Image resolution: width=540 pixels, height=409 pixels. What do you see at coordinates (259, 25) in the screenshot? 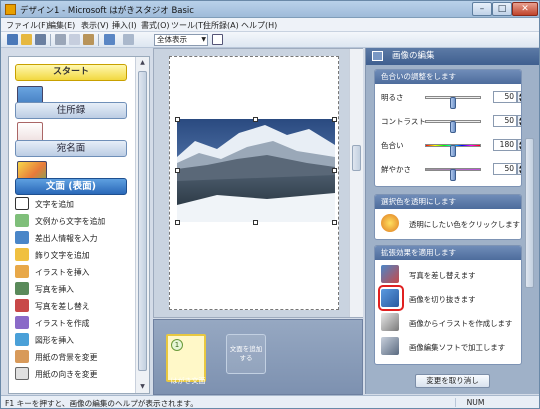
I see `menu-help: ヘルプ(H)` at bounding box center [259, 25].